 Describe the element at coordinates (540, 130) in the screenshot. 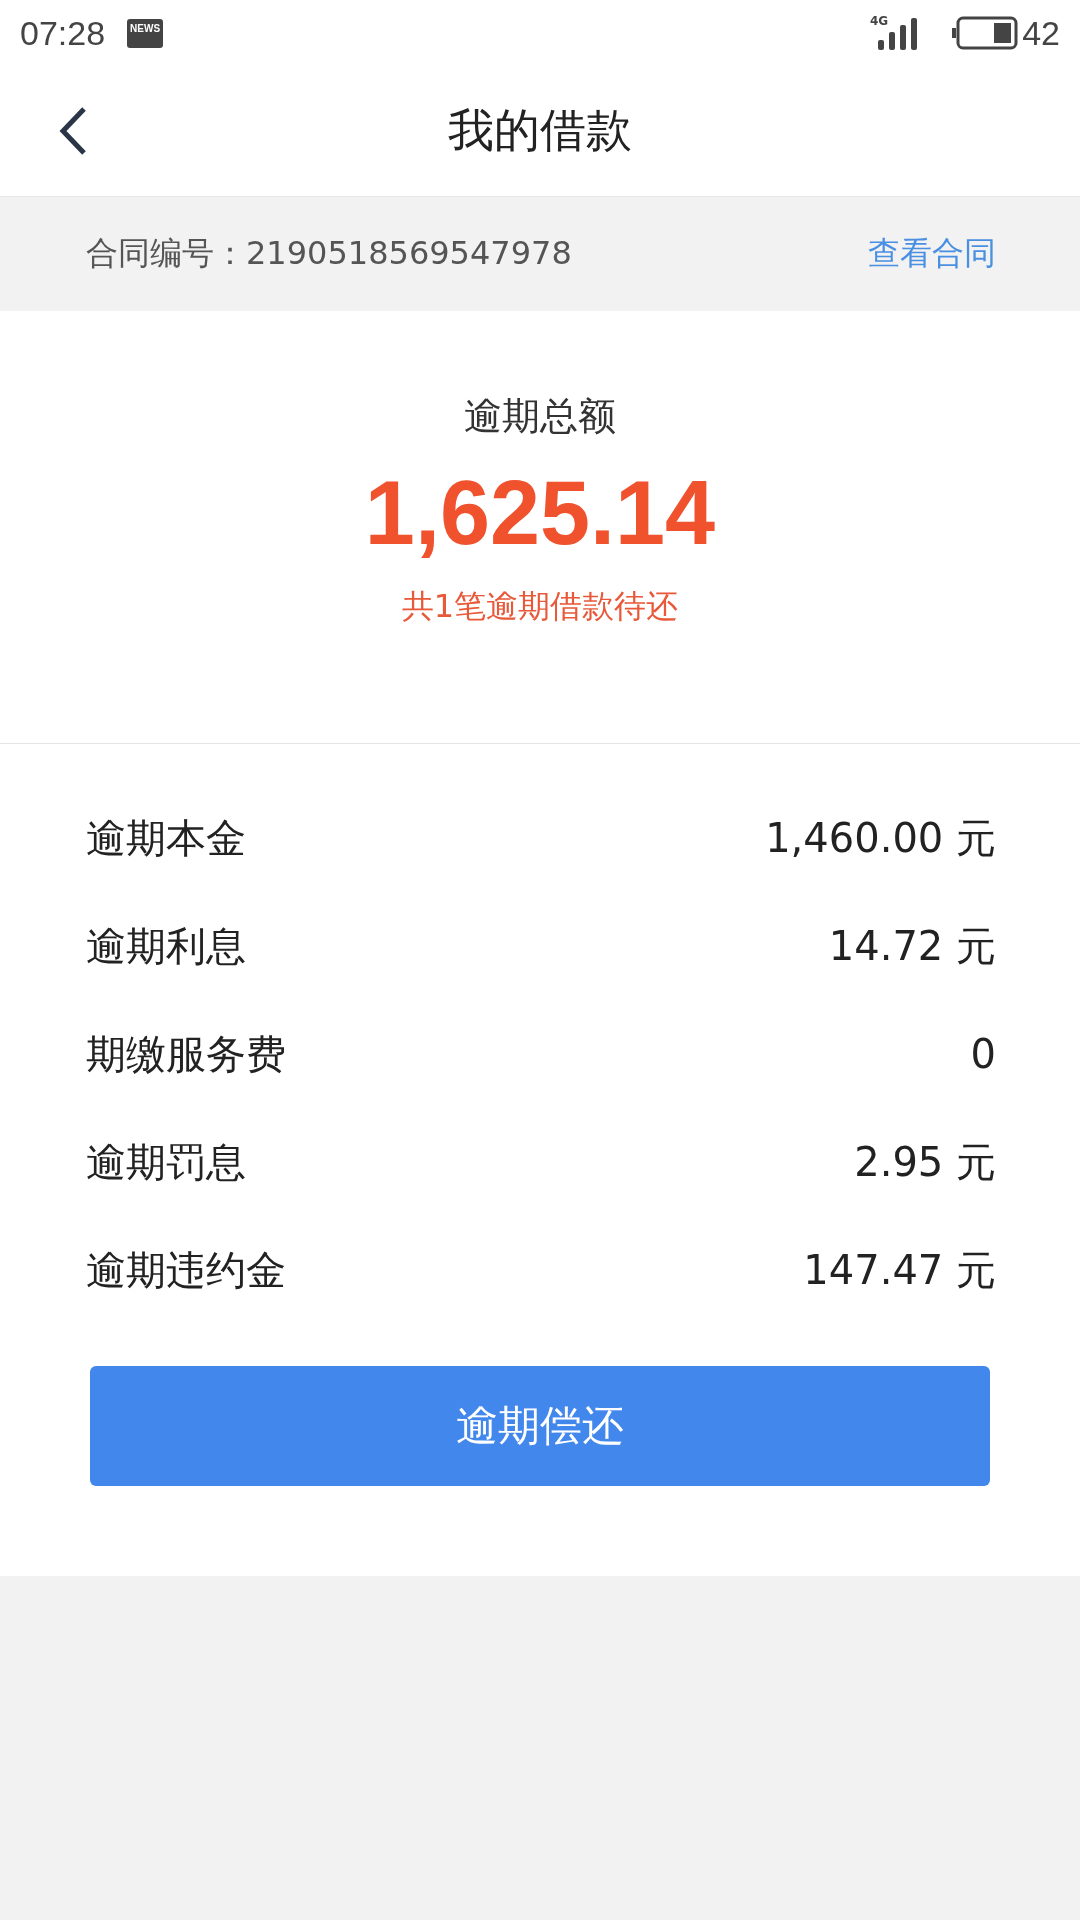

I see `page-title: 我的借款` at that location.